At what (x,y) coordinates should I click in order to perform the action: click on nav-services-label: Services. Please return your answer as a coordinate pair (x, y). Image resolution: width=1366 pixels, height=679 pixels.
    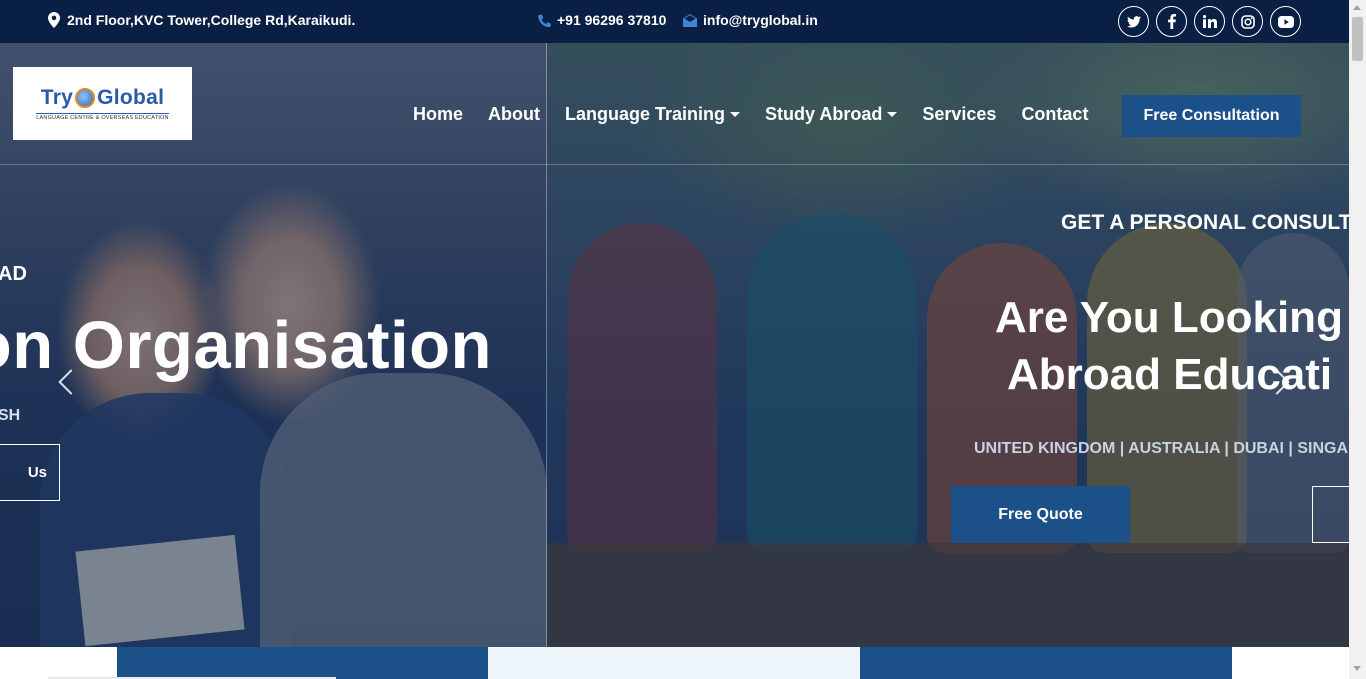
    Looking at the image, I should click on (959, 114).